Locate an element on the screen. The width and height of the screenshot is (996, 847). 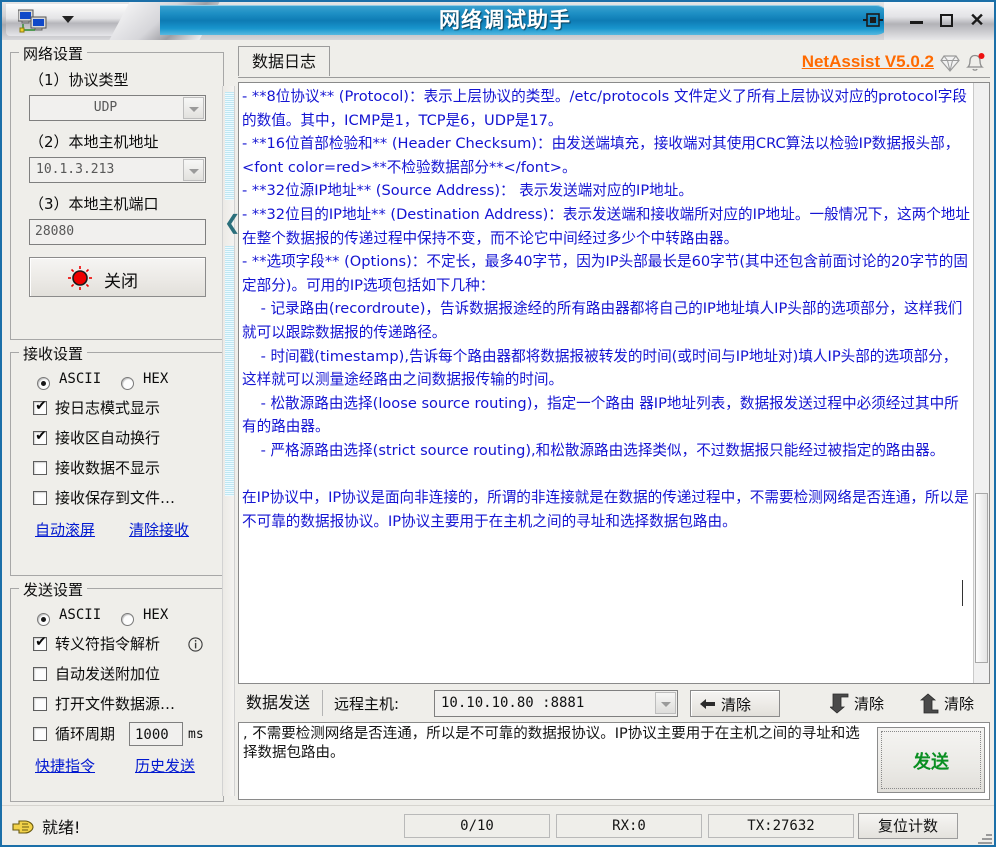
clear-back-label: 清除 is located at coordinates (736, 705).